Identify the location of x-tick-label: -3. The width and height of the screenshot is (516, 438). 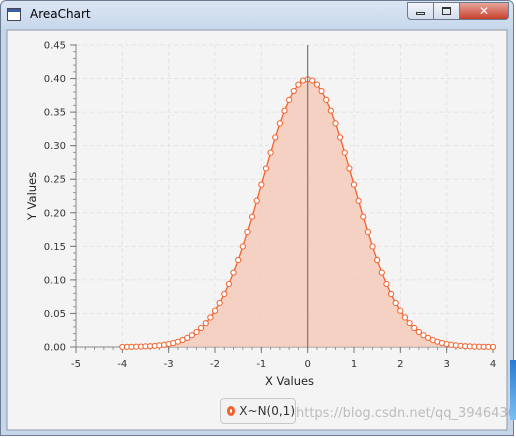
(169, 364).